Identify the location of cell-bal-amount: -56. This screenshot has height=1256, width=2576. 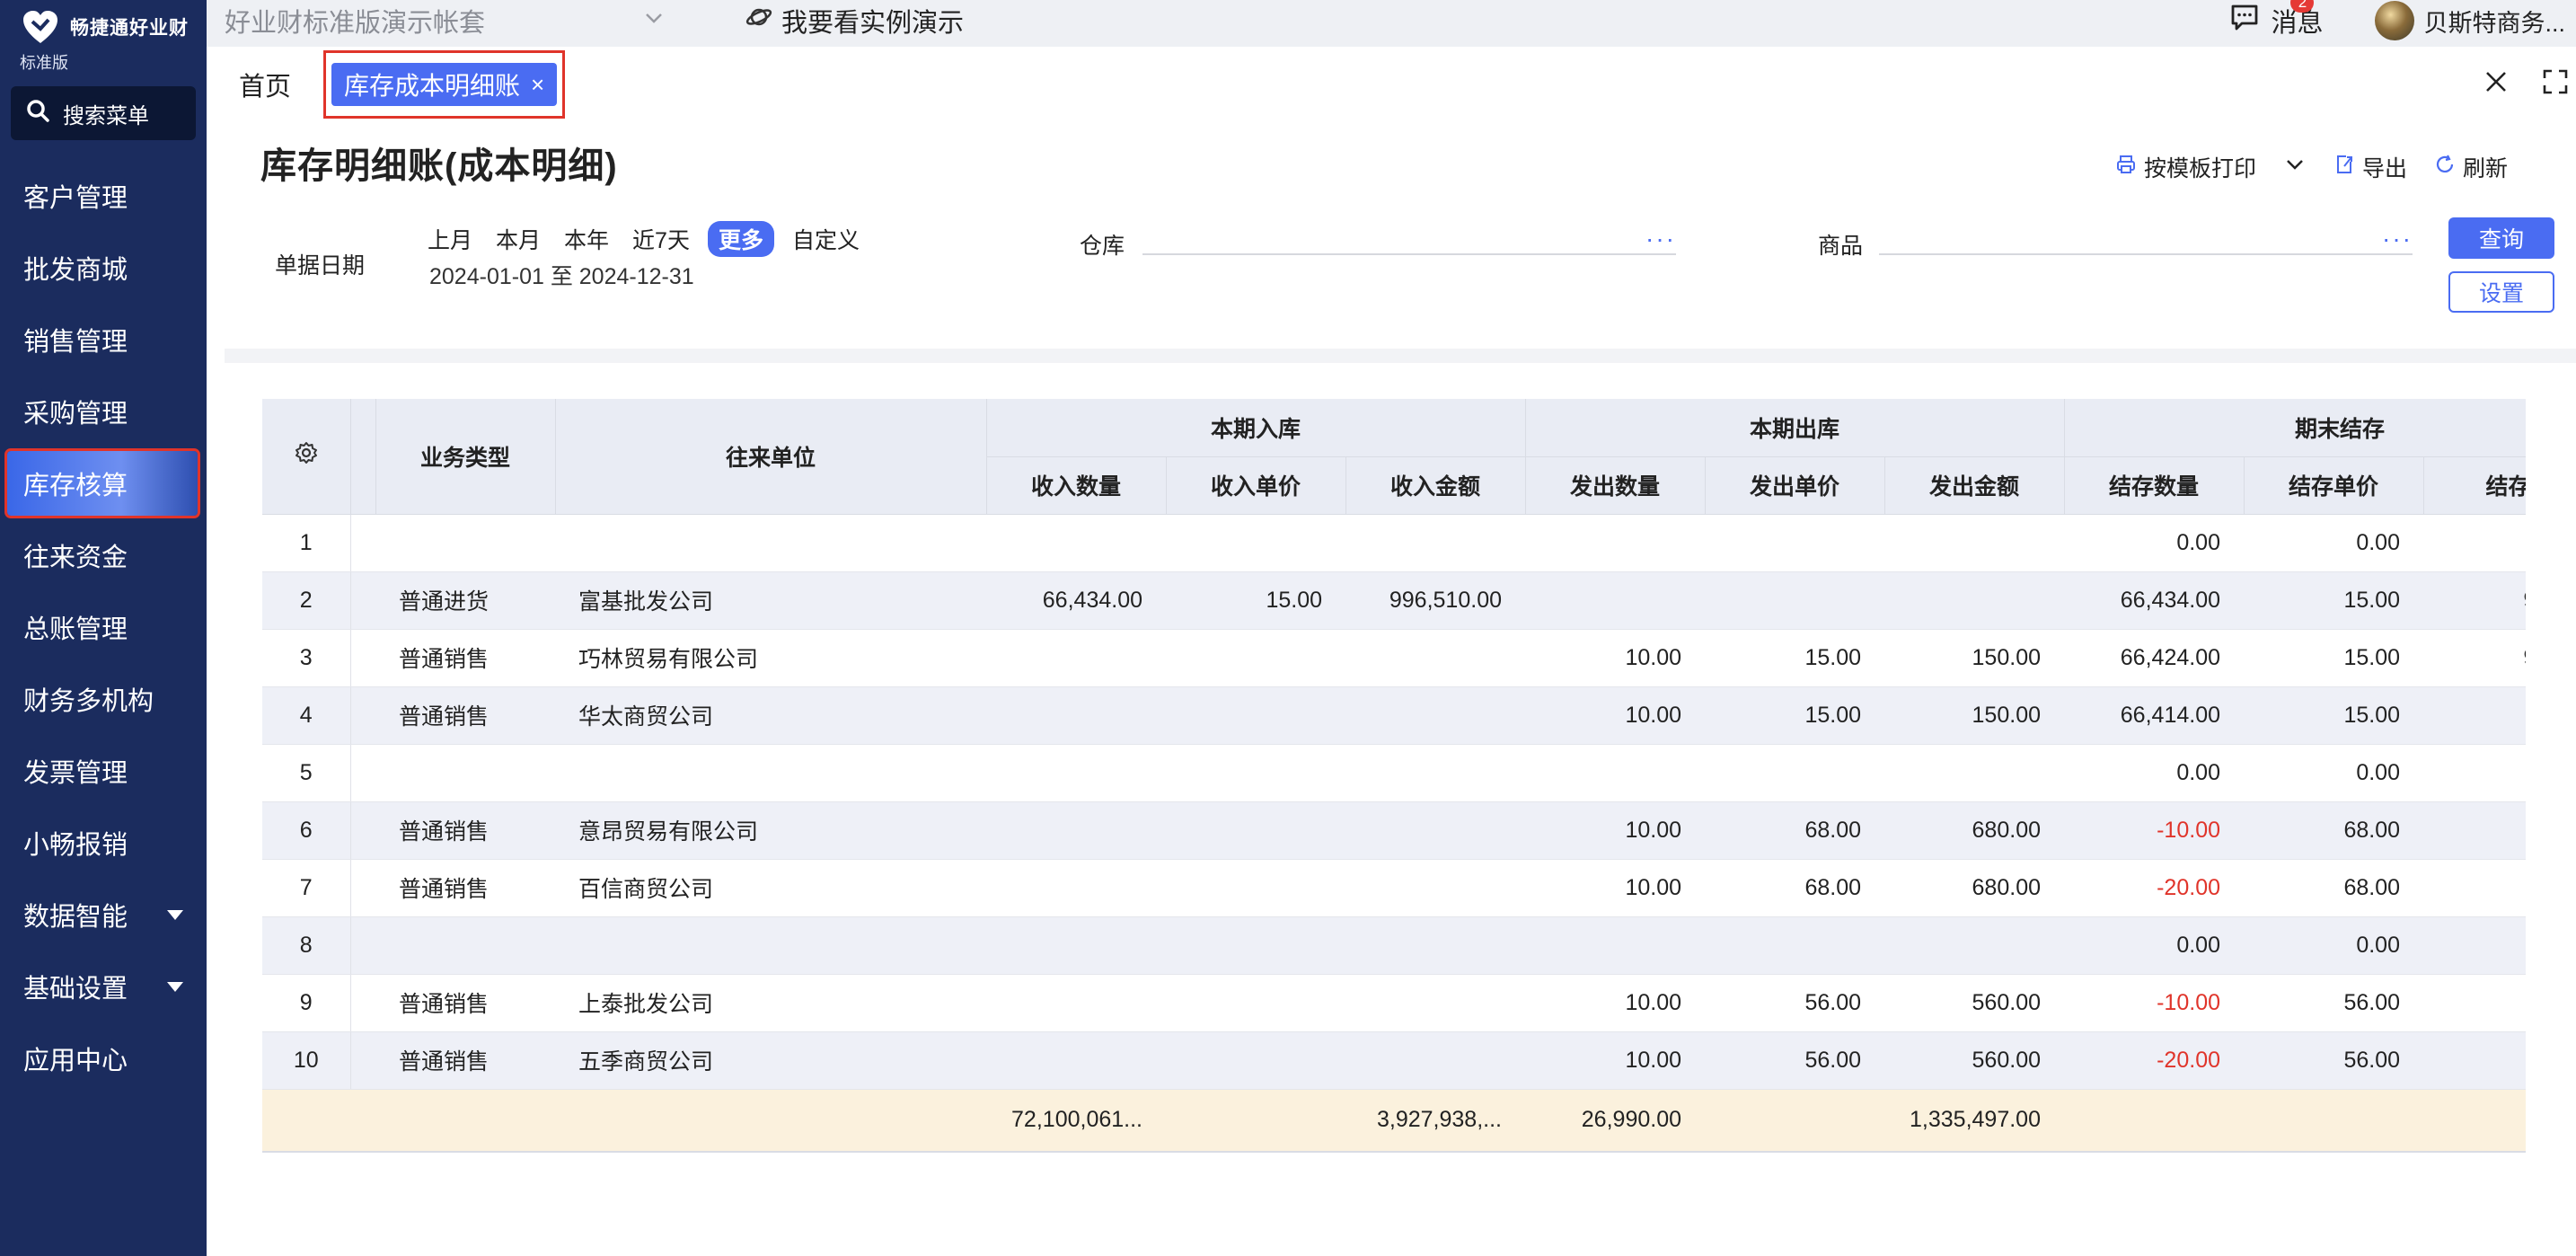
(2474, 1003).